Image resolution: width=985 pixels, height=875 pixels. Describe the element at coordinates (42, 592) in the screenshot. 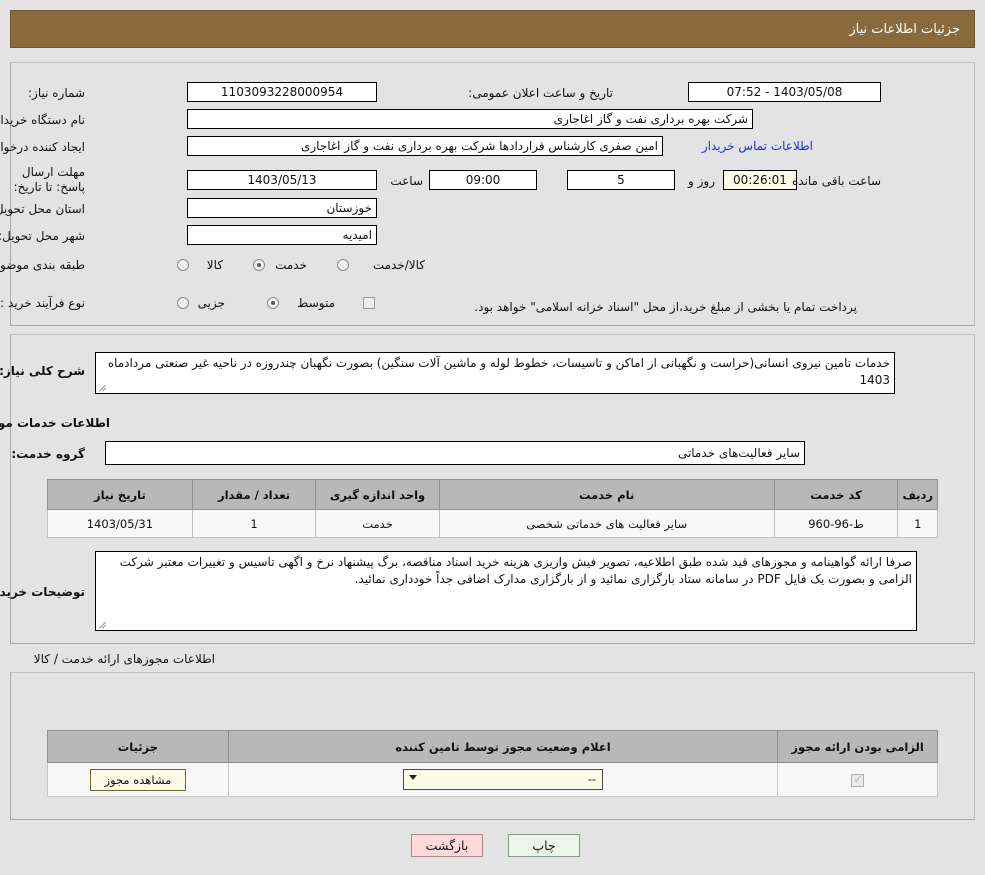

I see `buyer-notes-label: توضیحات خریدار:` at that location.